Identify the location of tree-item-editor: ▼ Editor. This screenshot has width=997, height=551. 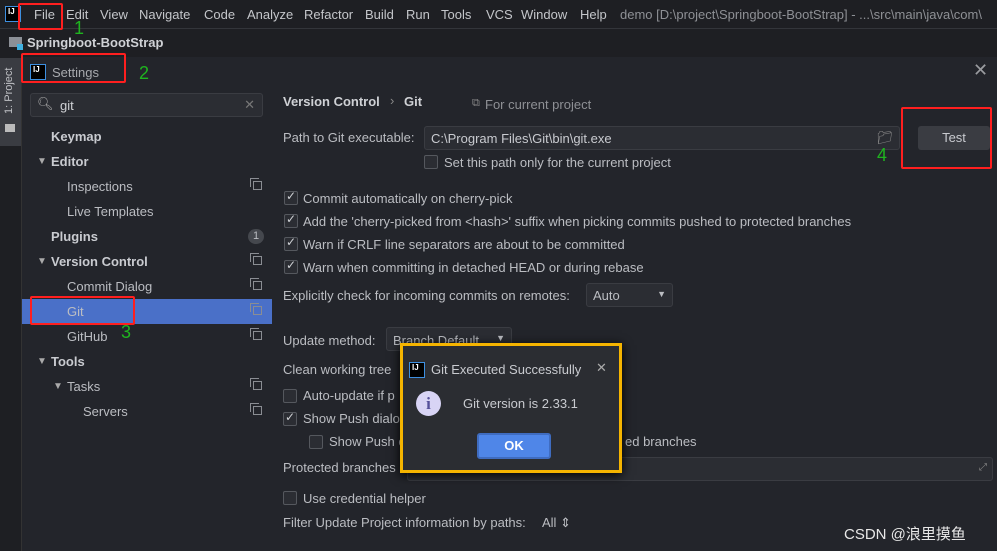
(147, 161).